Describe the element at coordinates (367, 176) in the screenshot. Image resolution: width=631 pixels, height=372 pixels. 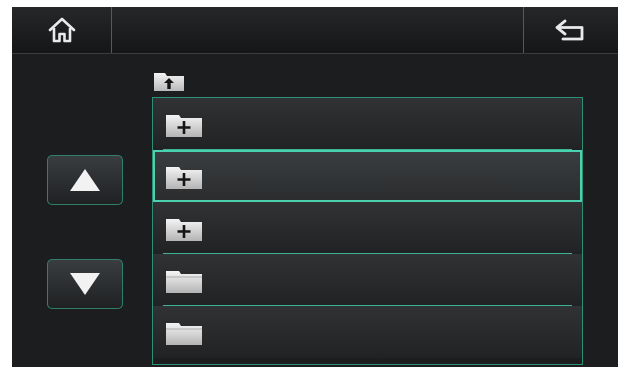
I see `list-item-selected` at that location.